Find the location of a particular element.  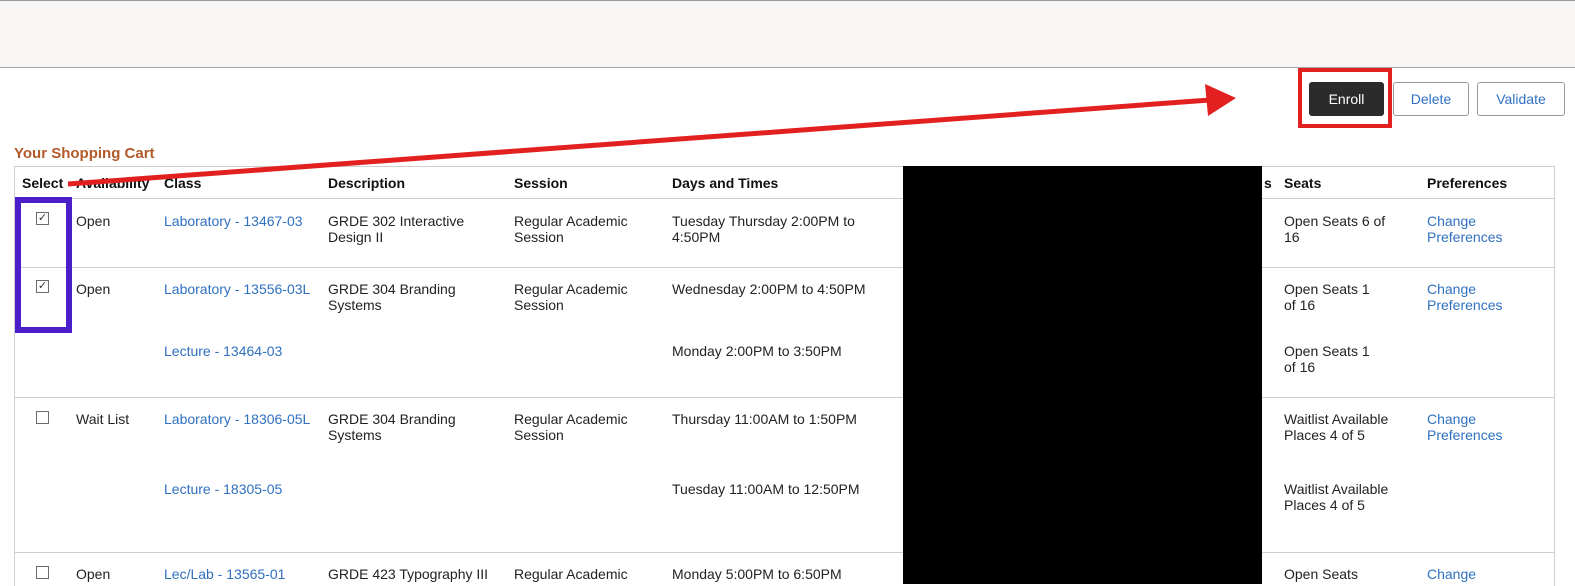

column-header-days-and-times: Days and Times is located at coordinates (725, 183).